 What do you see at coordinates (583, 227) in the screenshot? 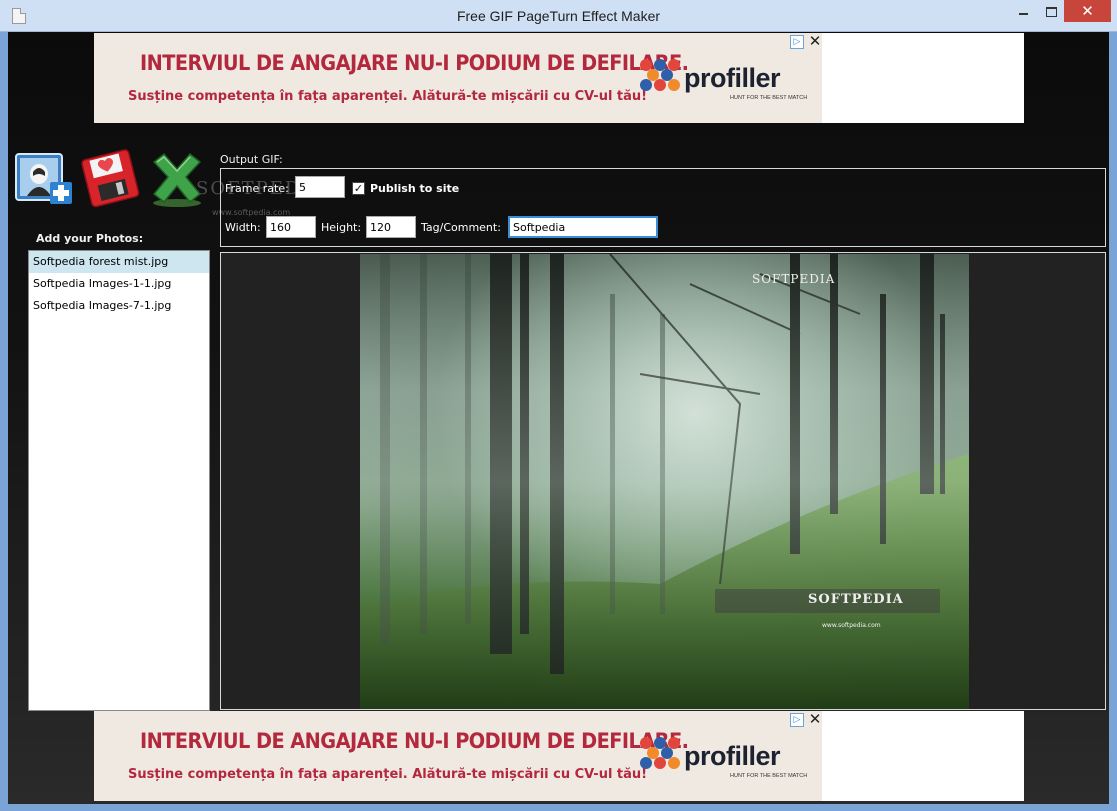
I see `tag-comment-input` at bounding box center [583, 227].